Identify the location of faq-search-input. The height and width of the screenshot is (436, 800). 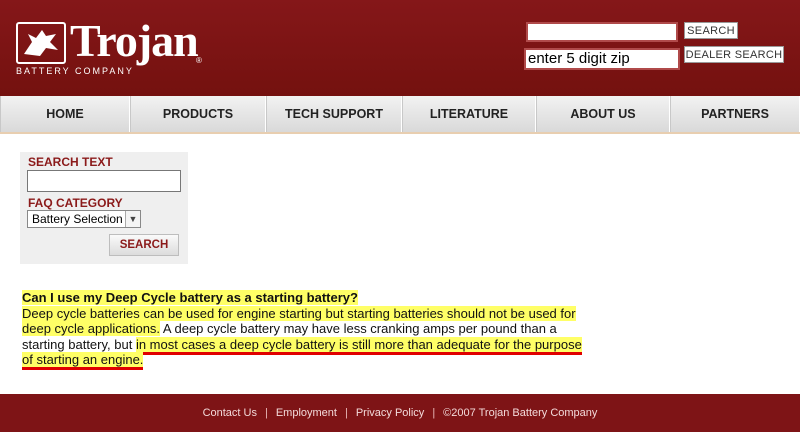
(104, 181).